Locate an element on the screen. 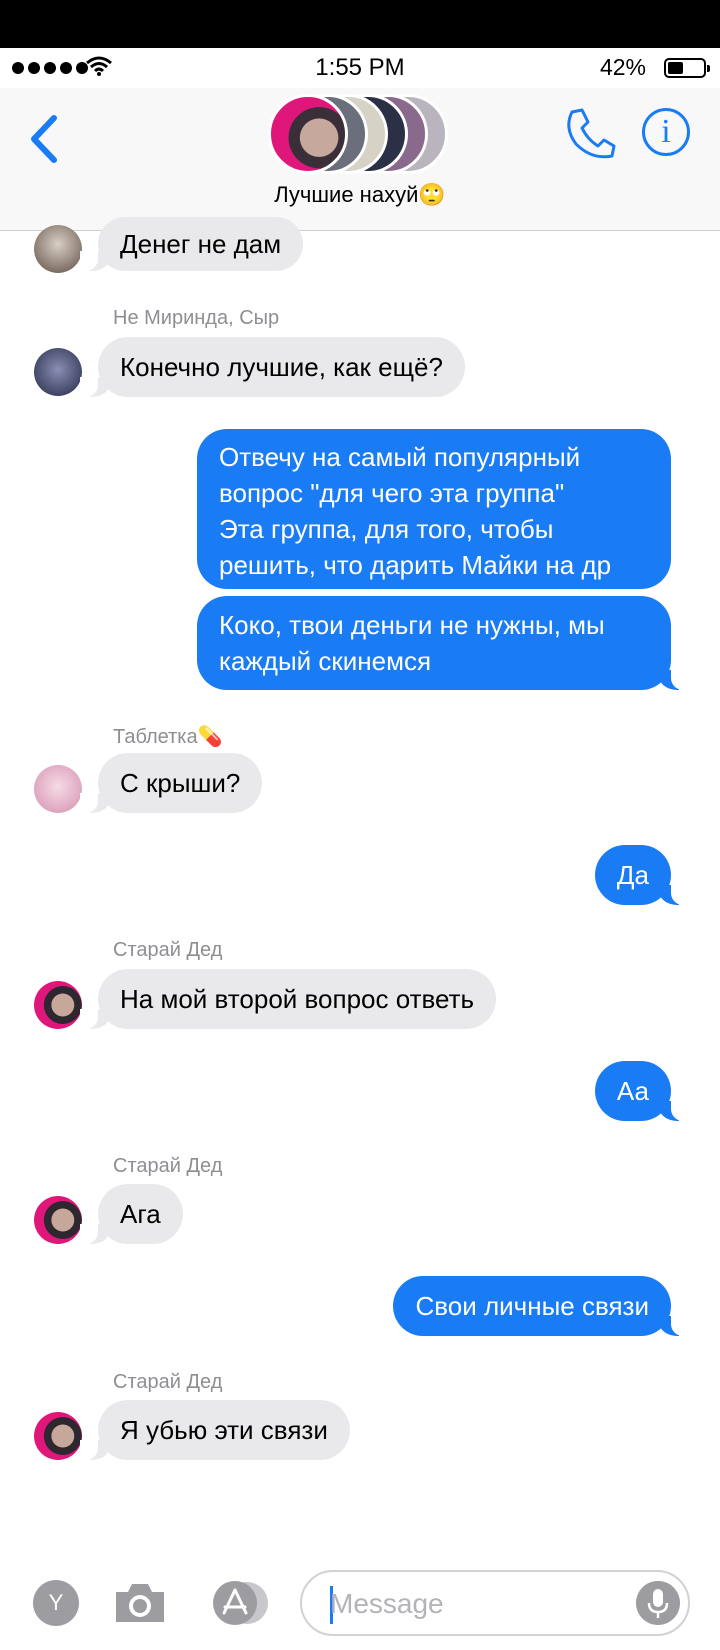  incoming-message-bubble: Конечно лучшие, как ещё? is located at coordinates (272, 367).